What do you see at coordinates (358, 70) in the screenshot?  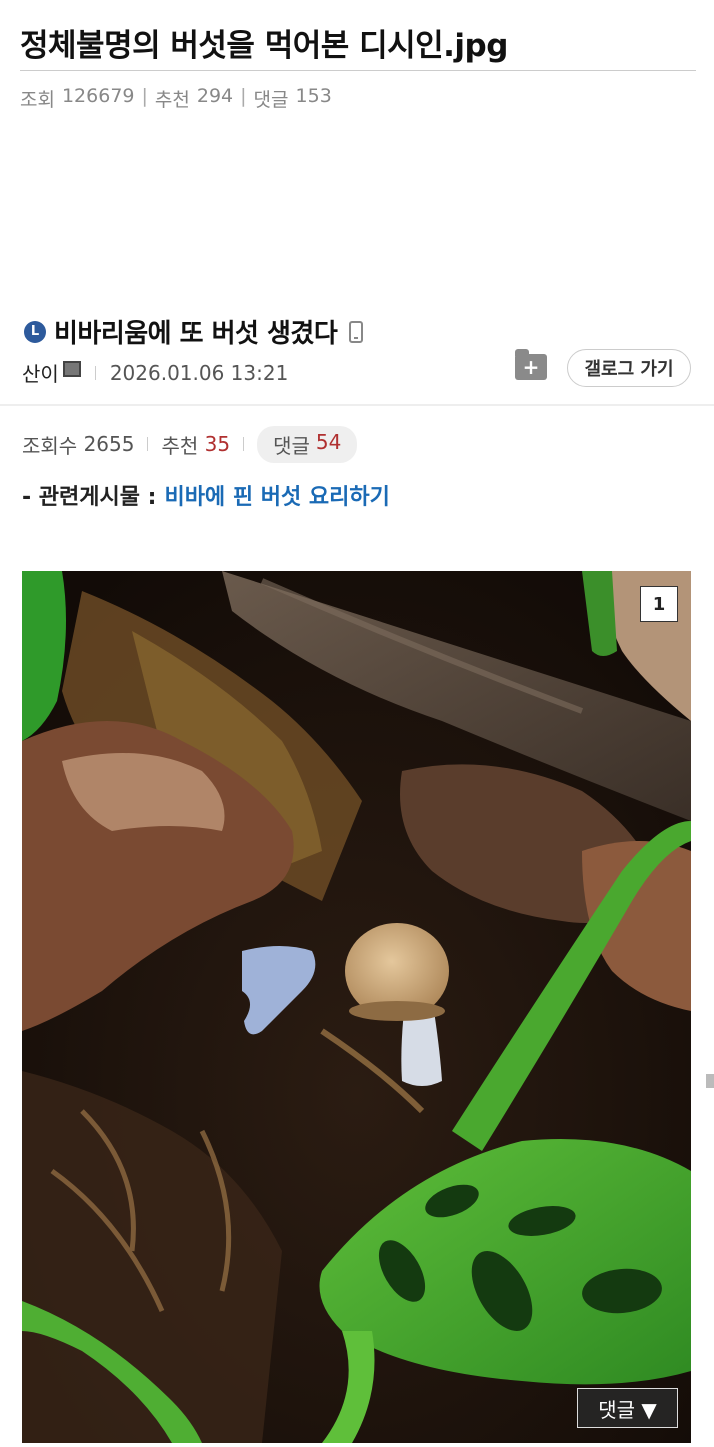 I see `title-divider` at bounding box center [358, 70].